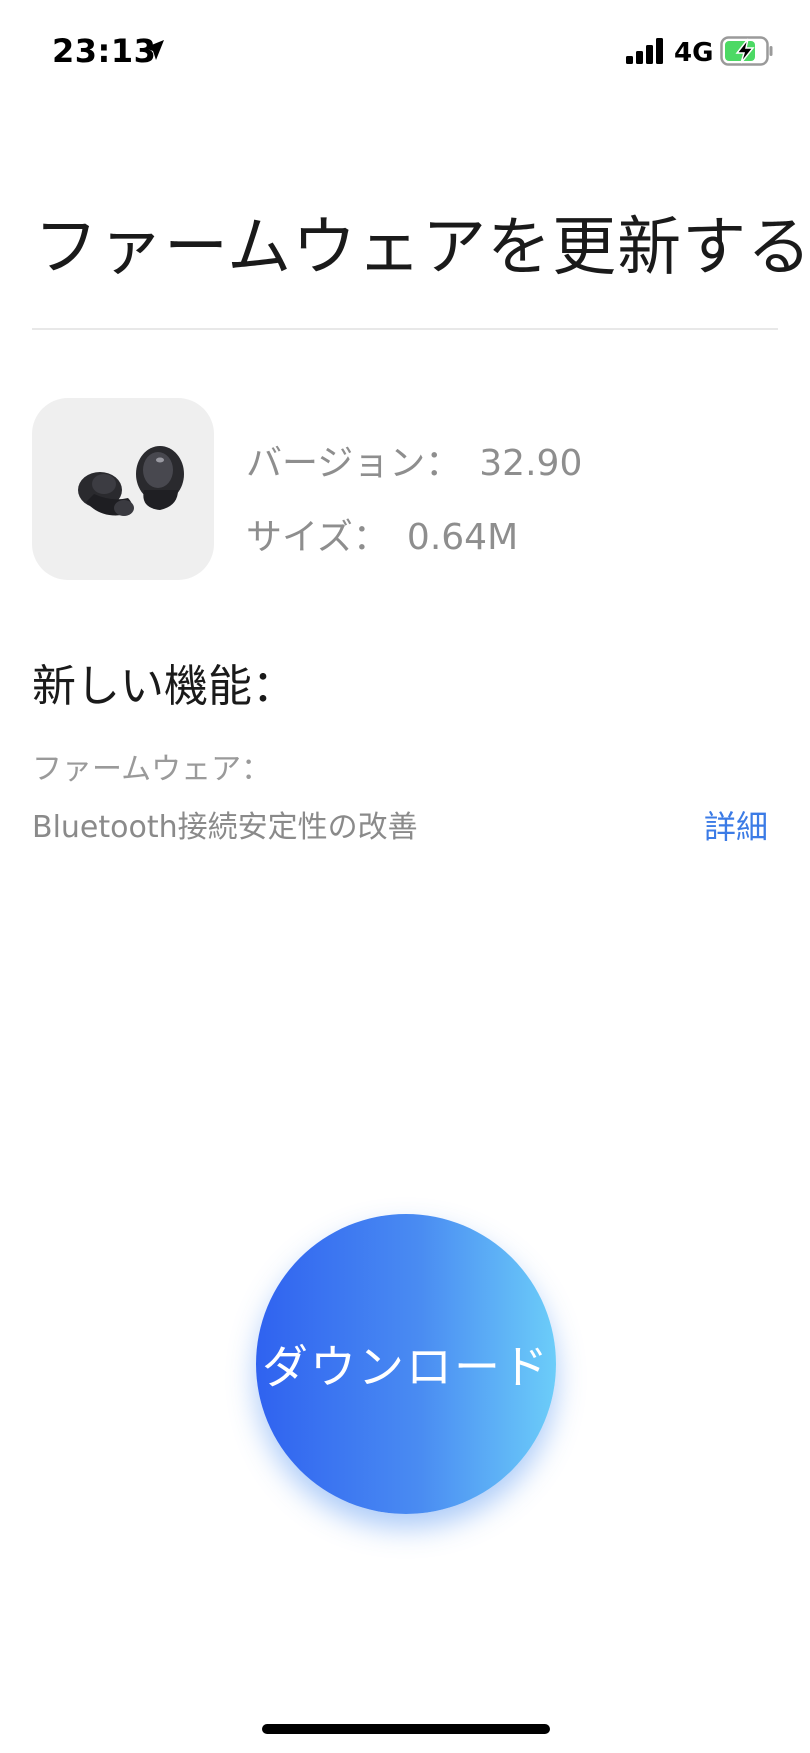 The height and width of the screenshot is (1753, 810). I want to click on page-title: ファームウェアを更新する, so click(422, 248).